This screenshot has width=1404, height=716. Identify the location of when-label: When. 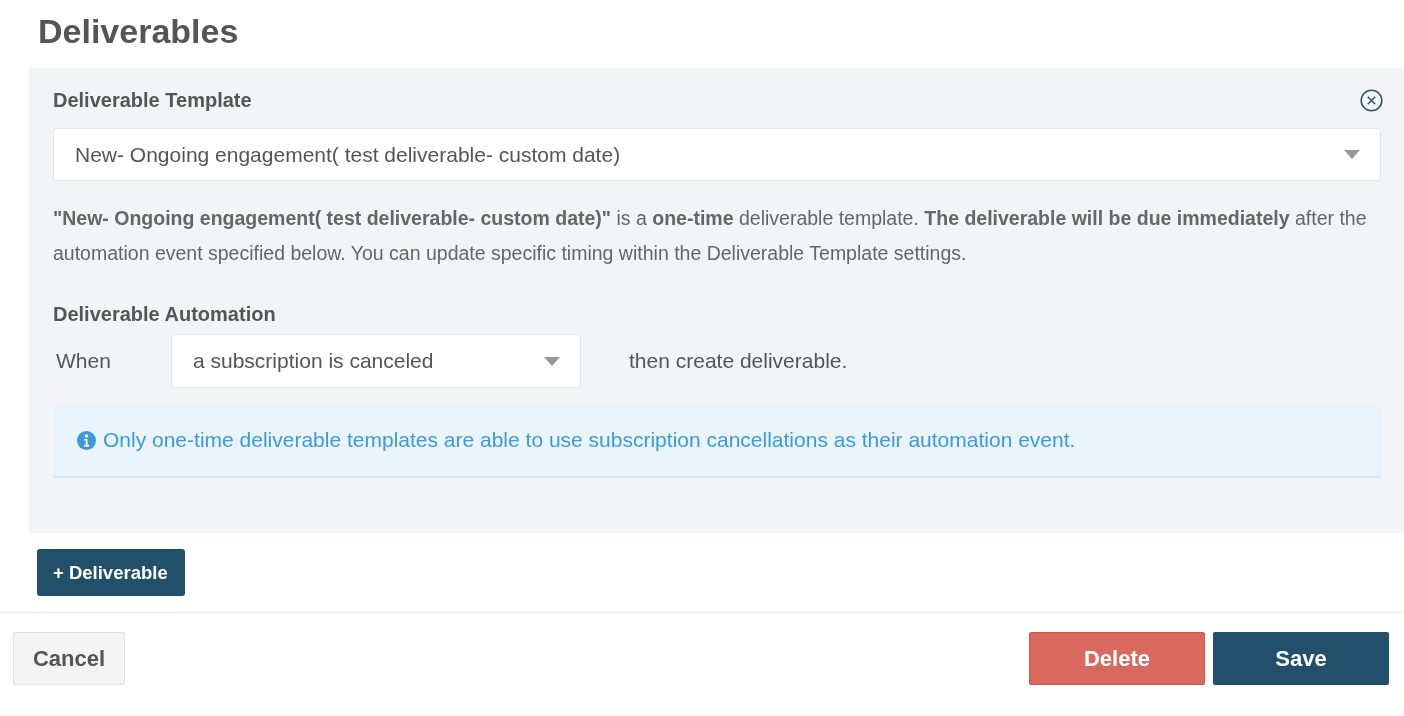
(83, 361).